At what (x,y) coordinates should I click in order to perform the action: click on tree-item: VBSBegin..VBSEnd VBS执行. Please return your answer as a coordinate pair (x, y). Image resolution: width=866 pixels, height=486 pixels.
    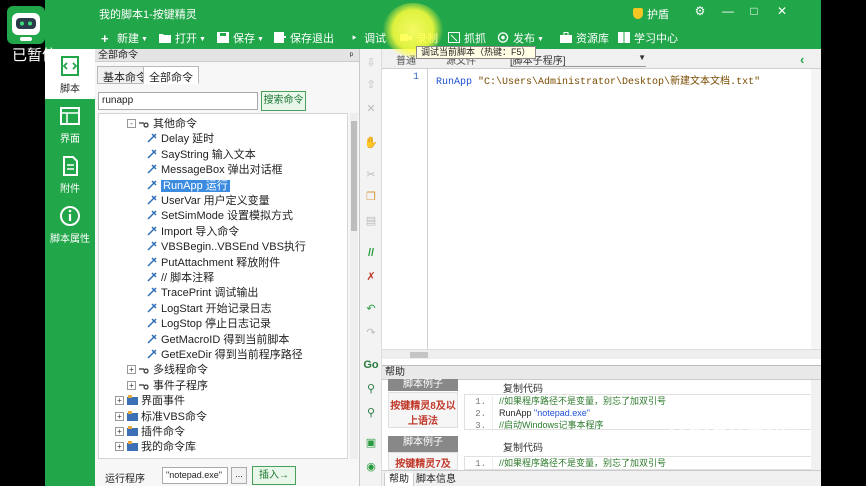
    Looking at the image, I should click on (226, 247).